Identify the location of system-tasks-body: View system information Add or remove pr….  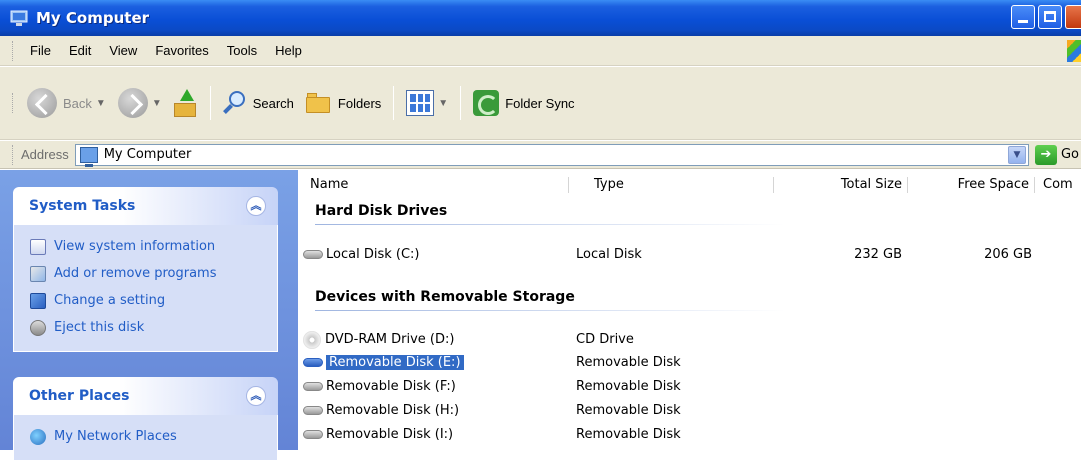
(145, 288).